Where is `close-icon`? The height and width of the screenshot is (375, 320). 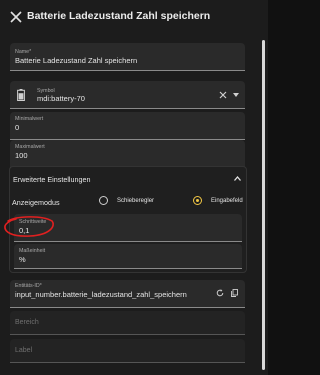 close-icon is located at coordinates (16, 17).